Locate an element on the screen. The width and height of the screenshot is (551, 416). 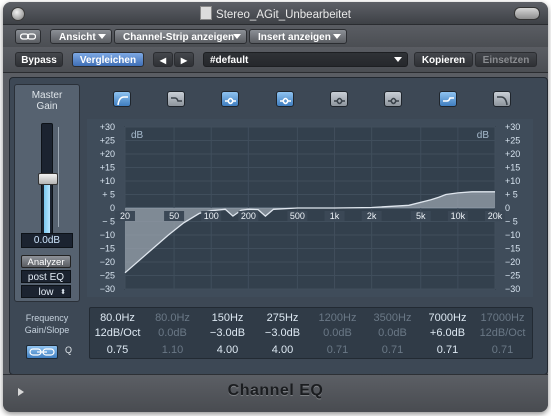
freq-tick-label: 5k is located at coordinates (421, 216).